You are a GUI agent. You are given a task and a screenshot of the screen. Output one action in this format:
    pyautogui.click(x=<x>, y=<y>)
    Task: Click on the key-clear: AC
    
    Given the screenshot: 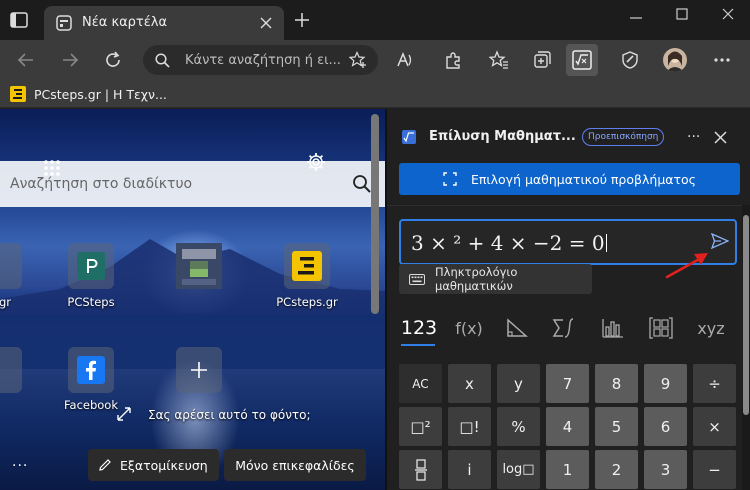 What is the action you would take?
    pyautogui.click(x=420, y=383)
    